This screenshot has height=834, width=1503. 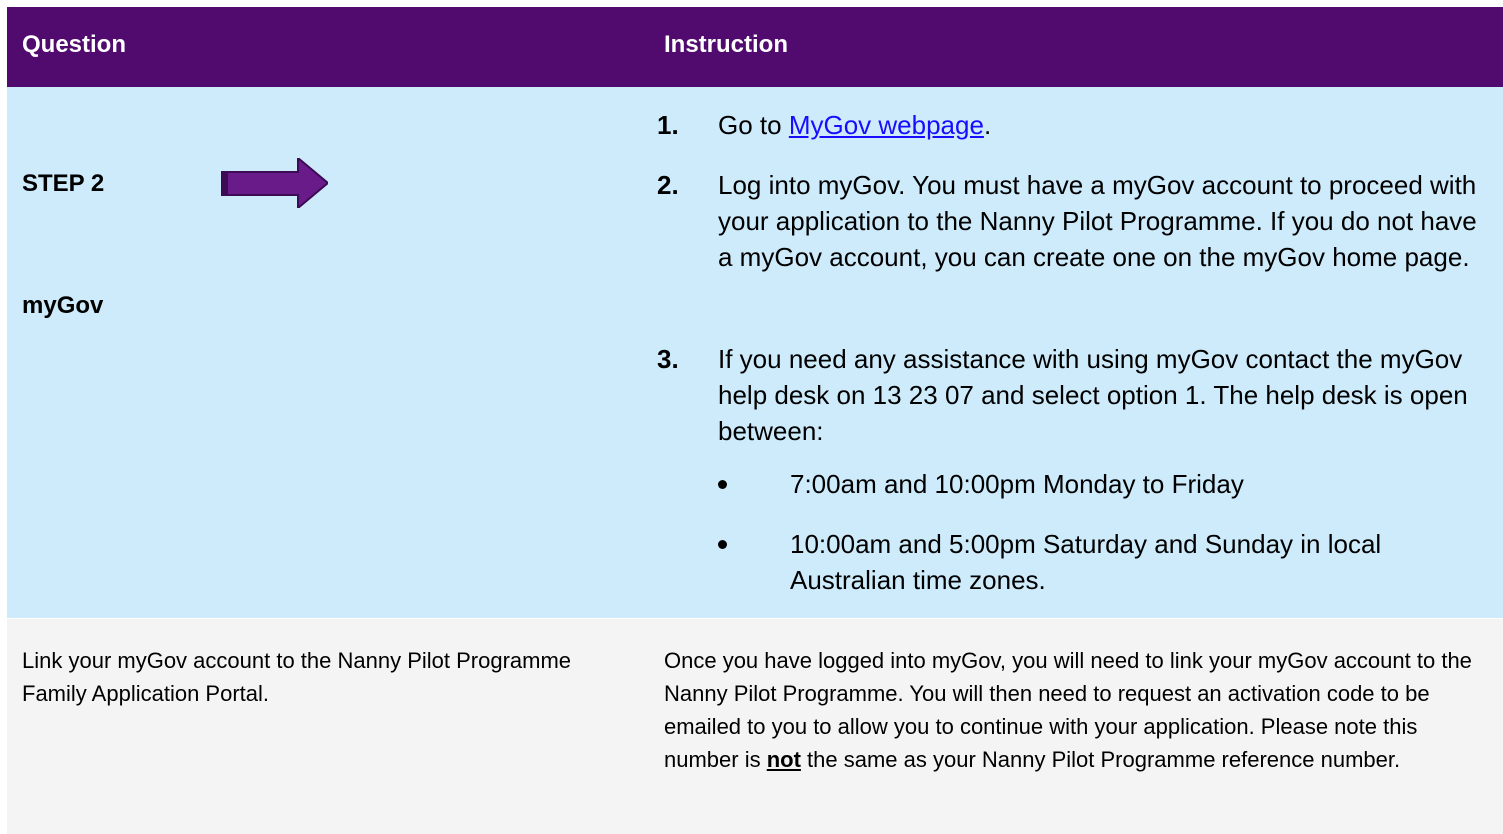 I want to click on step-label: STEP 2, so click(x=63, y=183).